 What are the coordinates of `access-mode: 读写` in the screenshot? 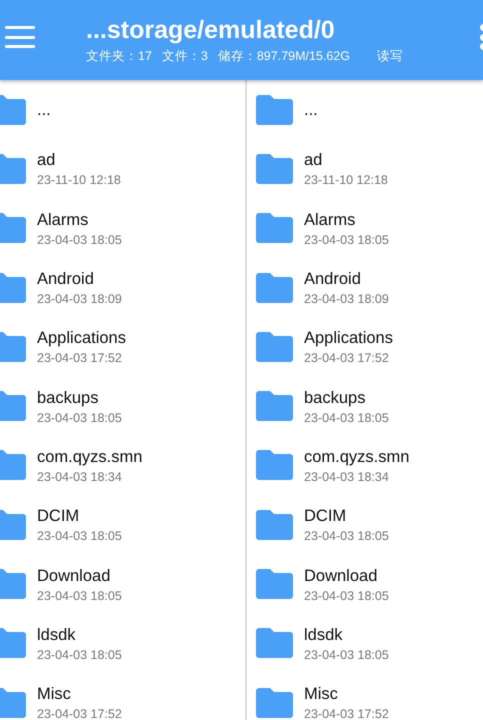 It's located at (389, 56).